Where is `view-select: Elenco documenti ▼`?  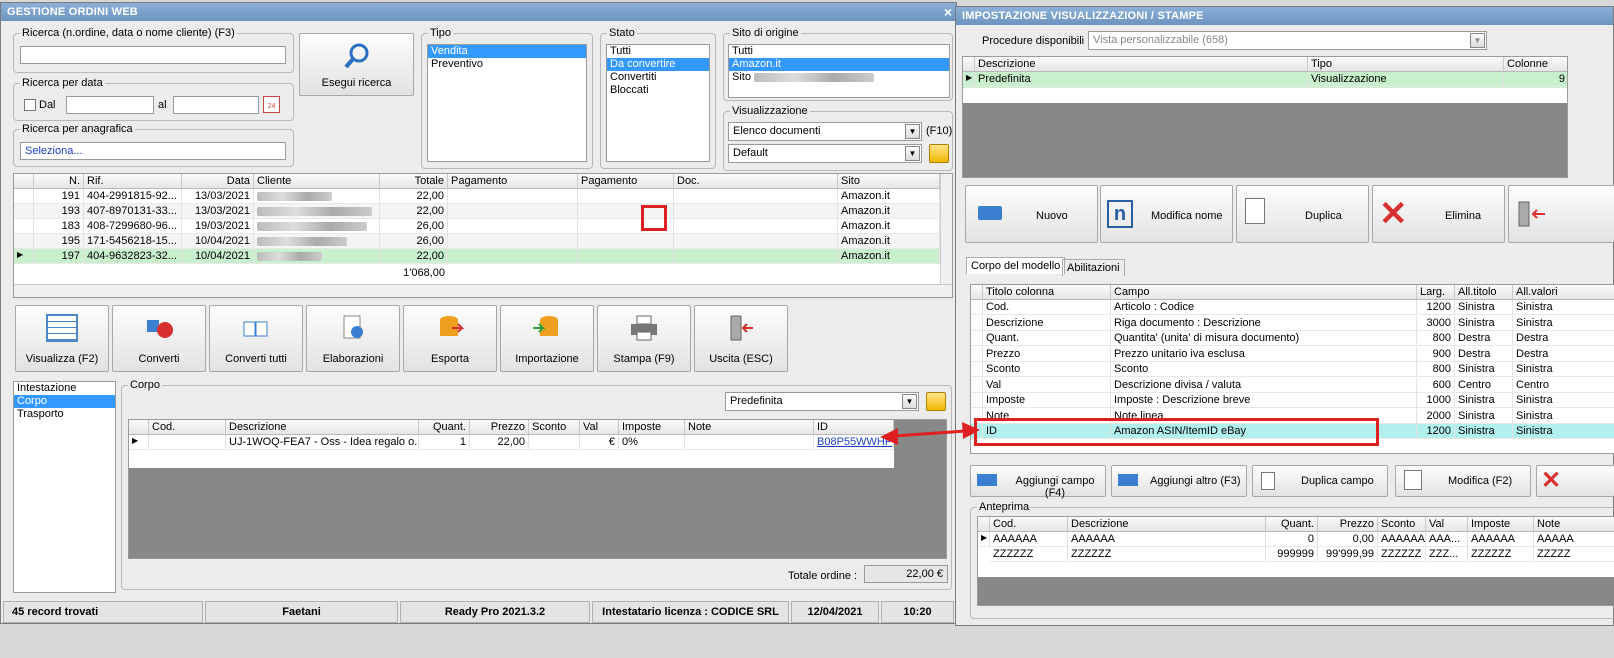
view-select: Elenco documenti ▼ is located at coordinates (825, 131).